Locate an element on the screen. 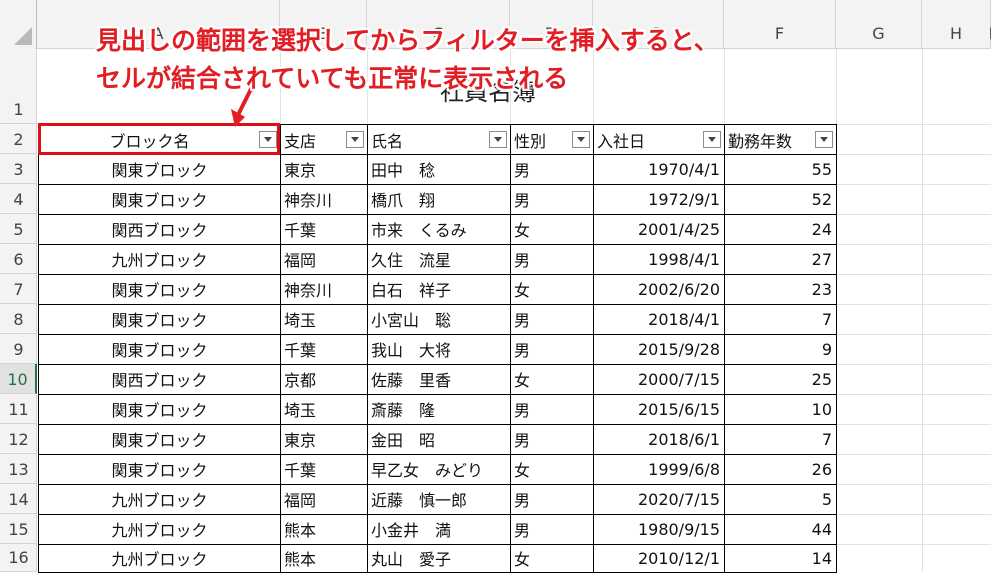  row-header-2: 2 is located at coordinates (18, 139).